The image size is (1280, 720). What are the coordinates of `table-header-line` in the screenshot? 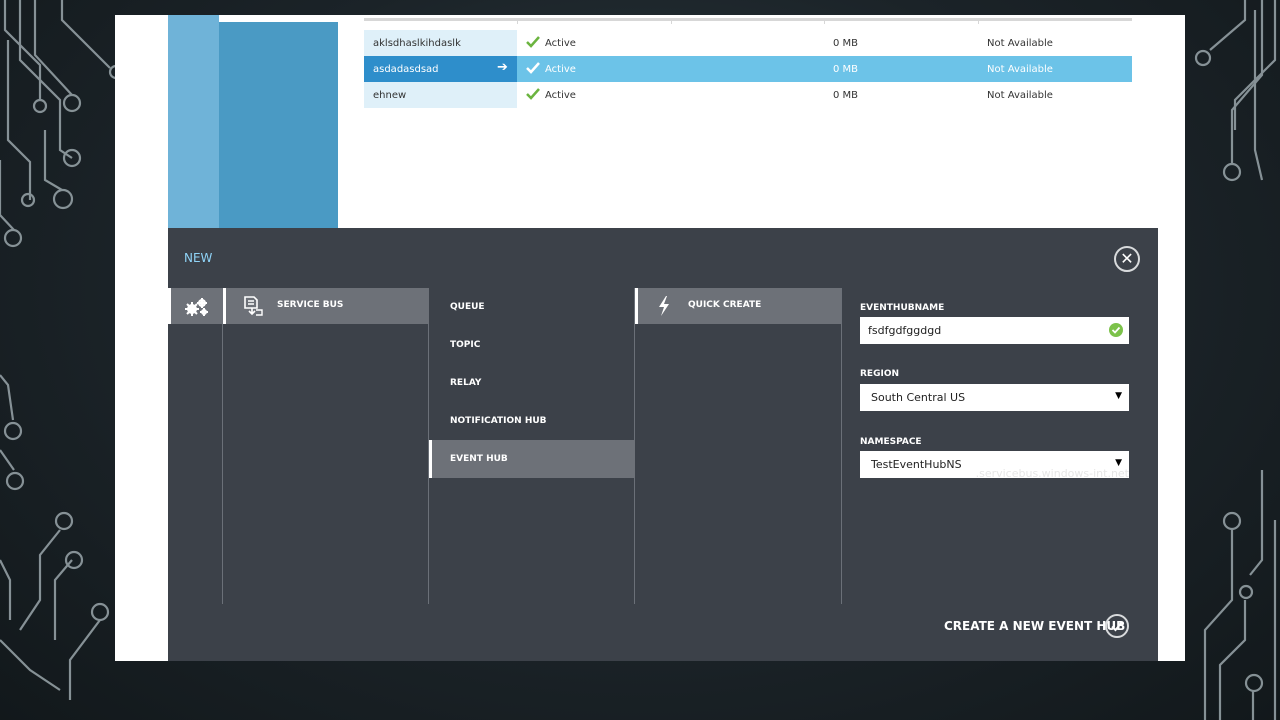 It's located at (748, 21).